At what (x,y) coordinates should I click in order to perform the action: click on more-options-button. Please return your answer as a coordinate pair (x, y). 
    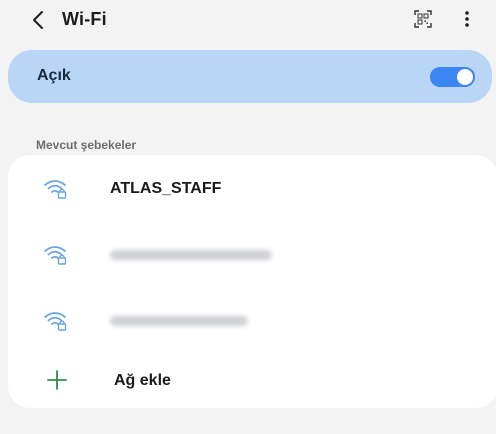
    Looking at the image, I should click on (467, 19).